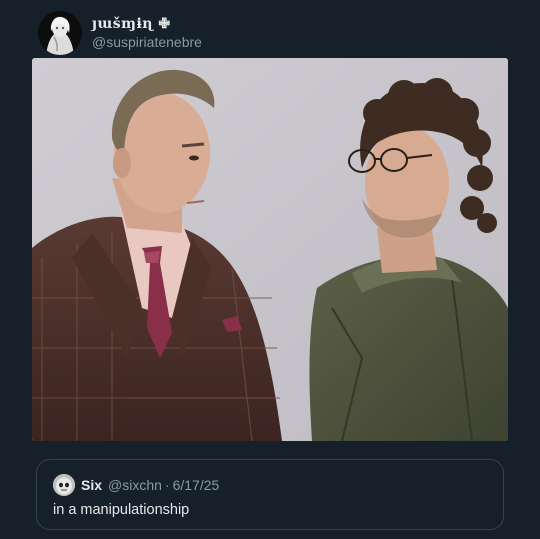  What do you see at coordinates (121, 510) in the screenshot?
I see `quoted-post-text: in a manipulationship` at bounding box center [121, 510].